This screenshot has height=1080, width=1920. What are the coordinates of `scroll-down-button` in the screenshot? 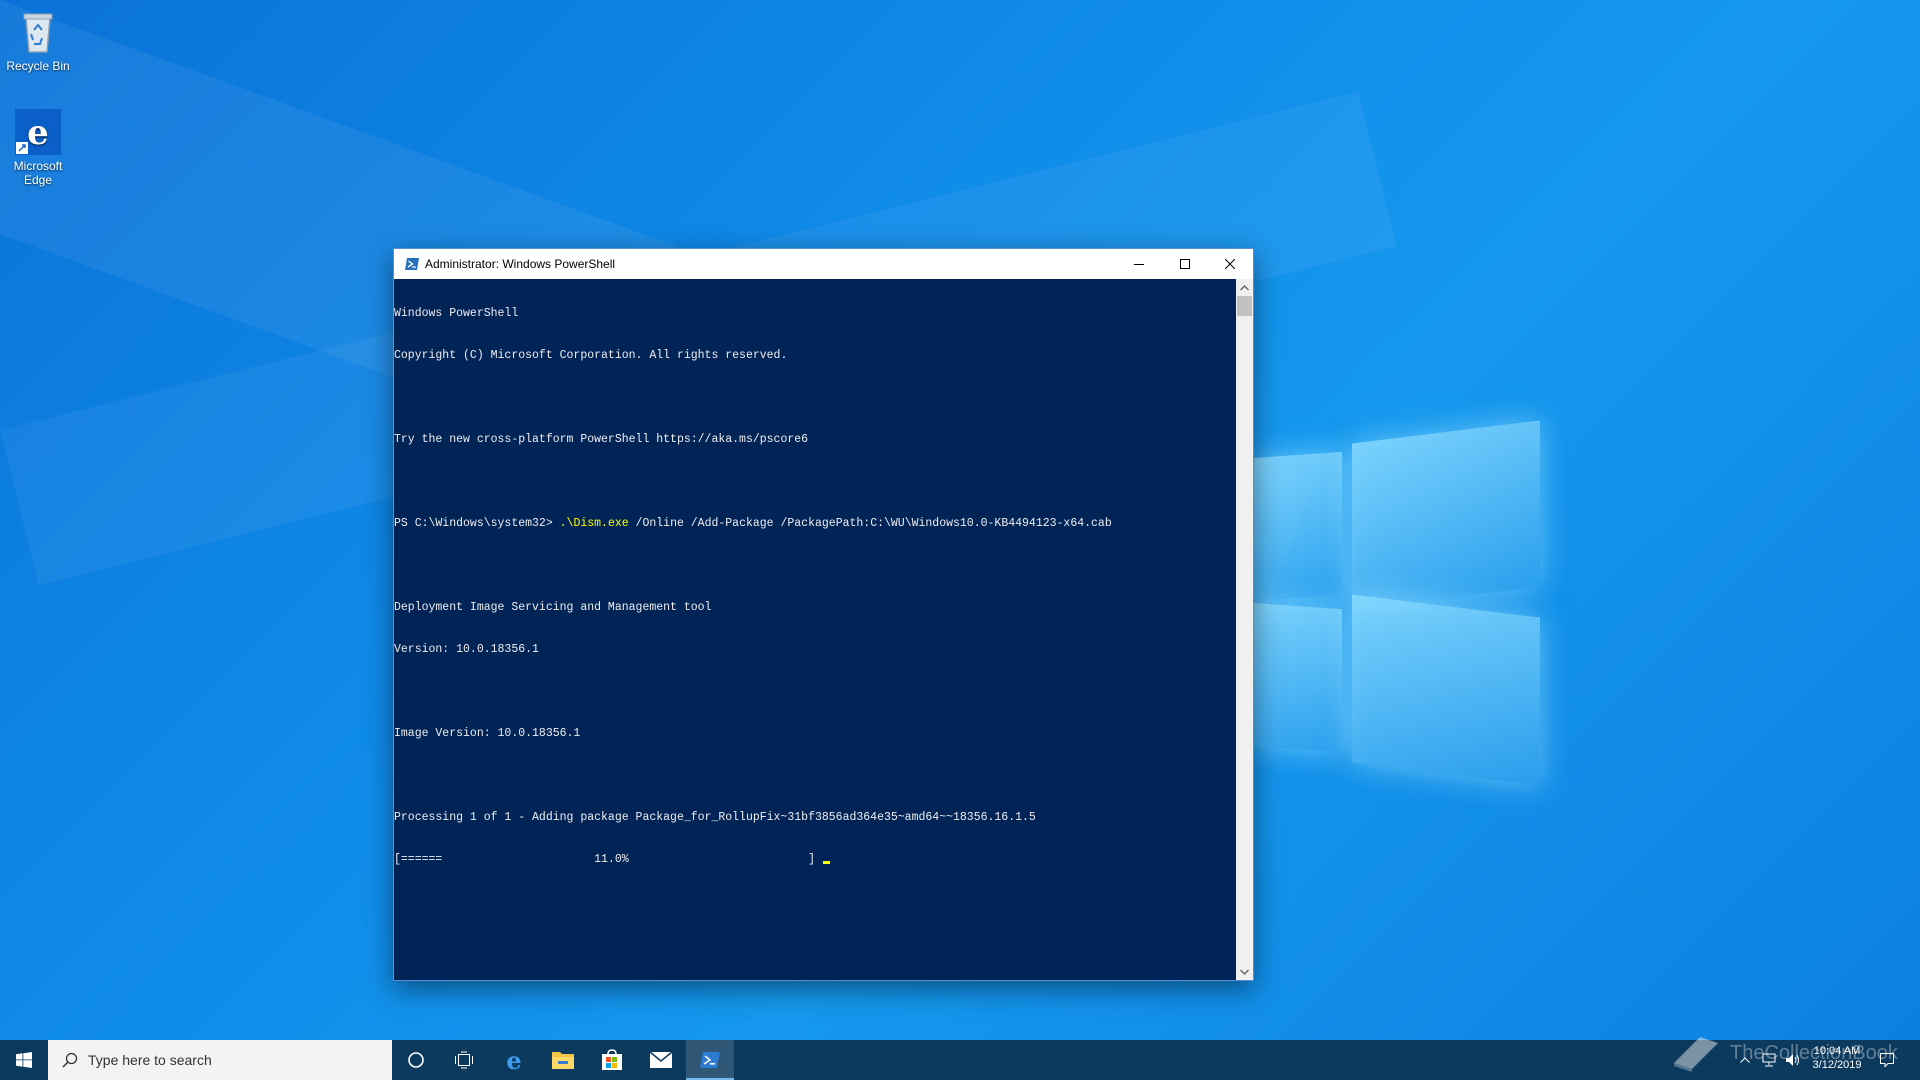 It's located at (1244, 971).